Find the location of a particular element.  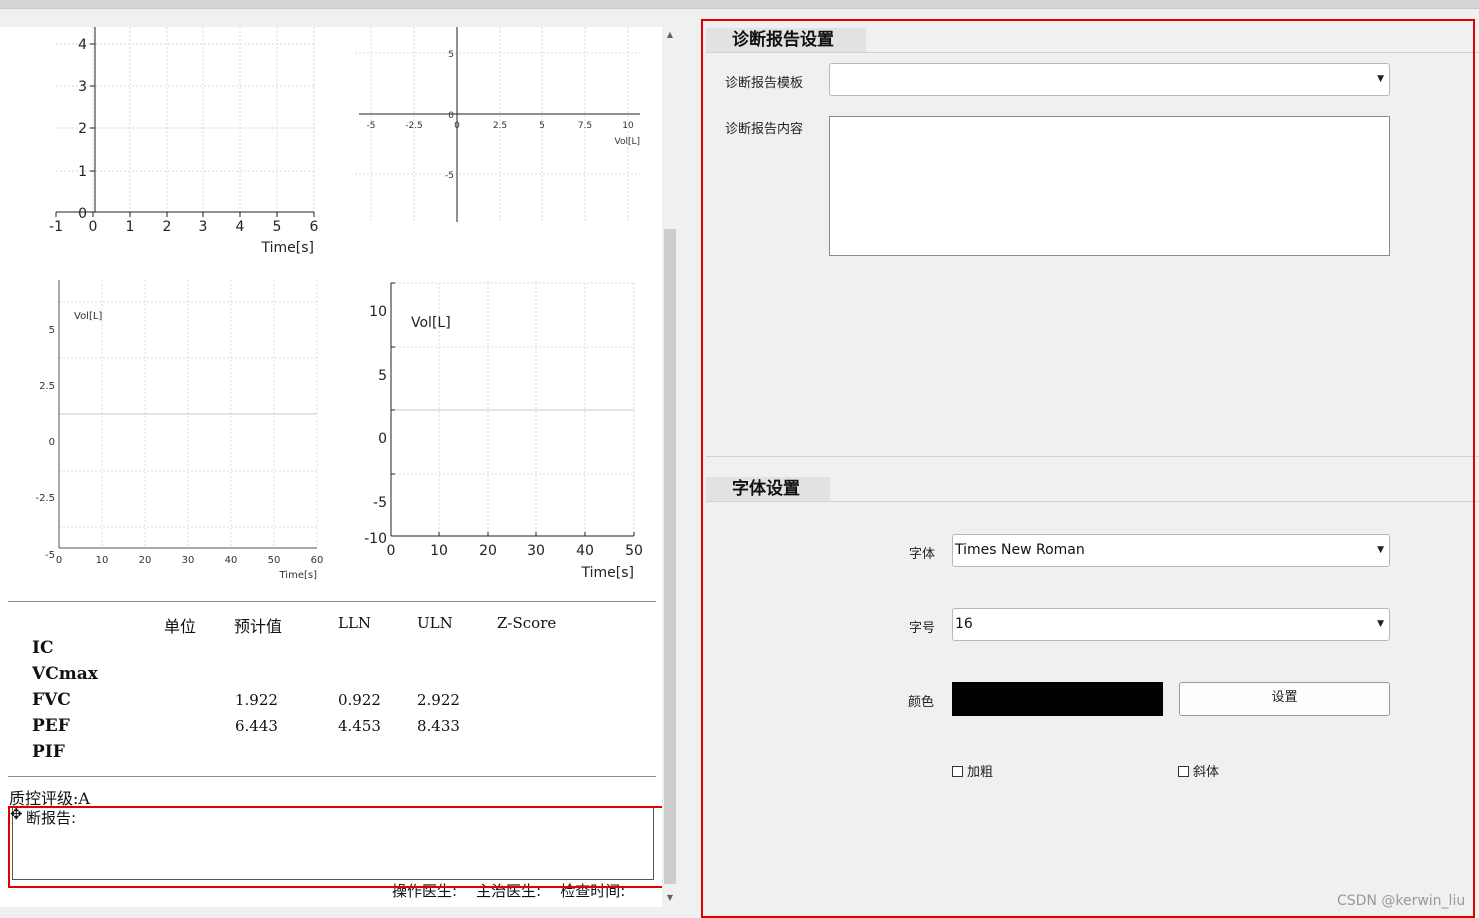

chart3-xtick: 60 is located at coordinates (317, 560).